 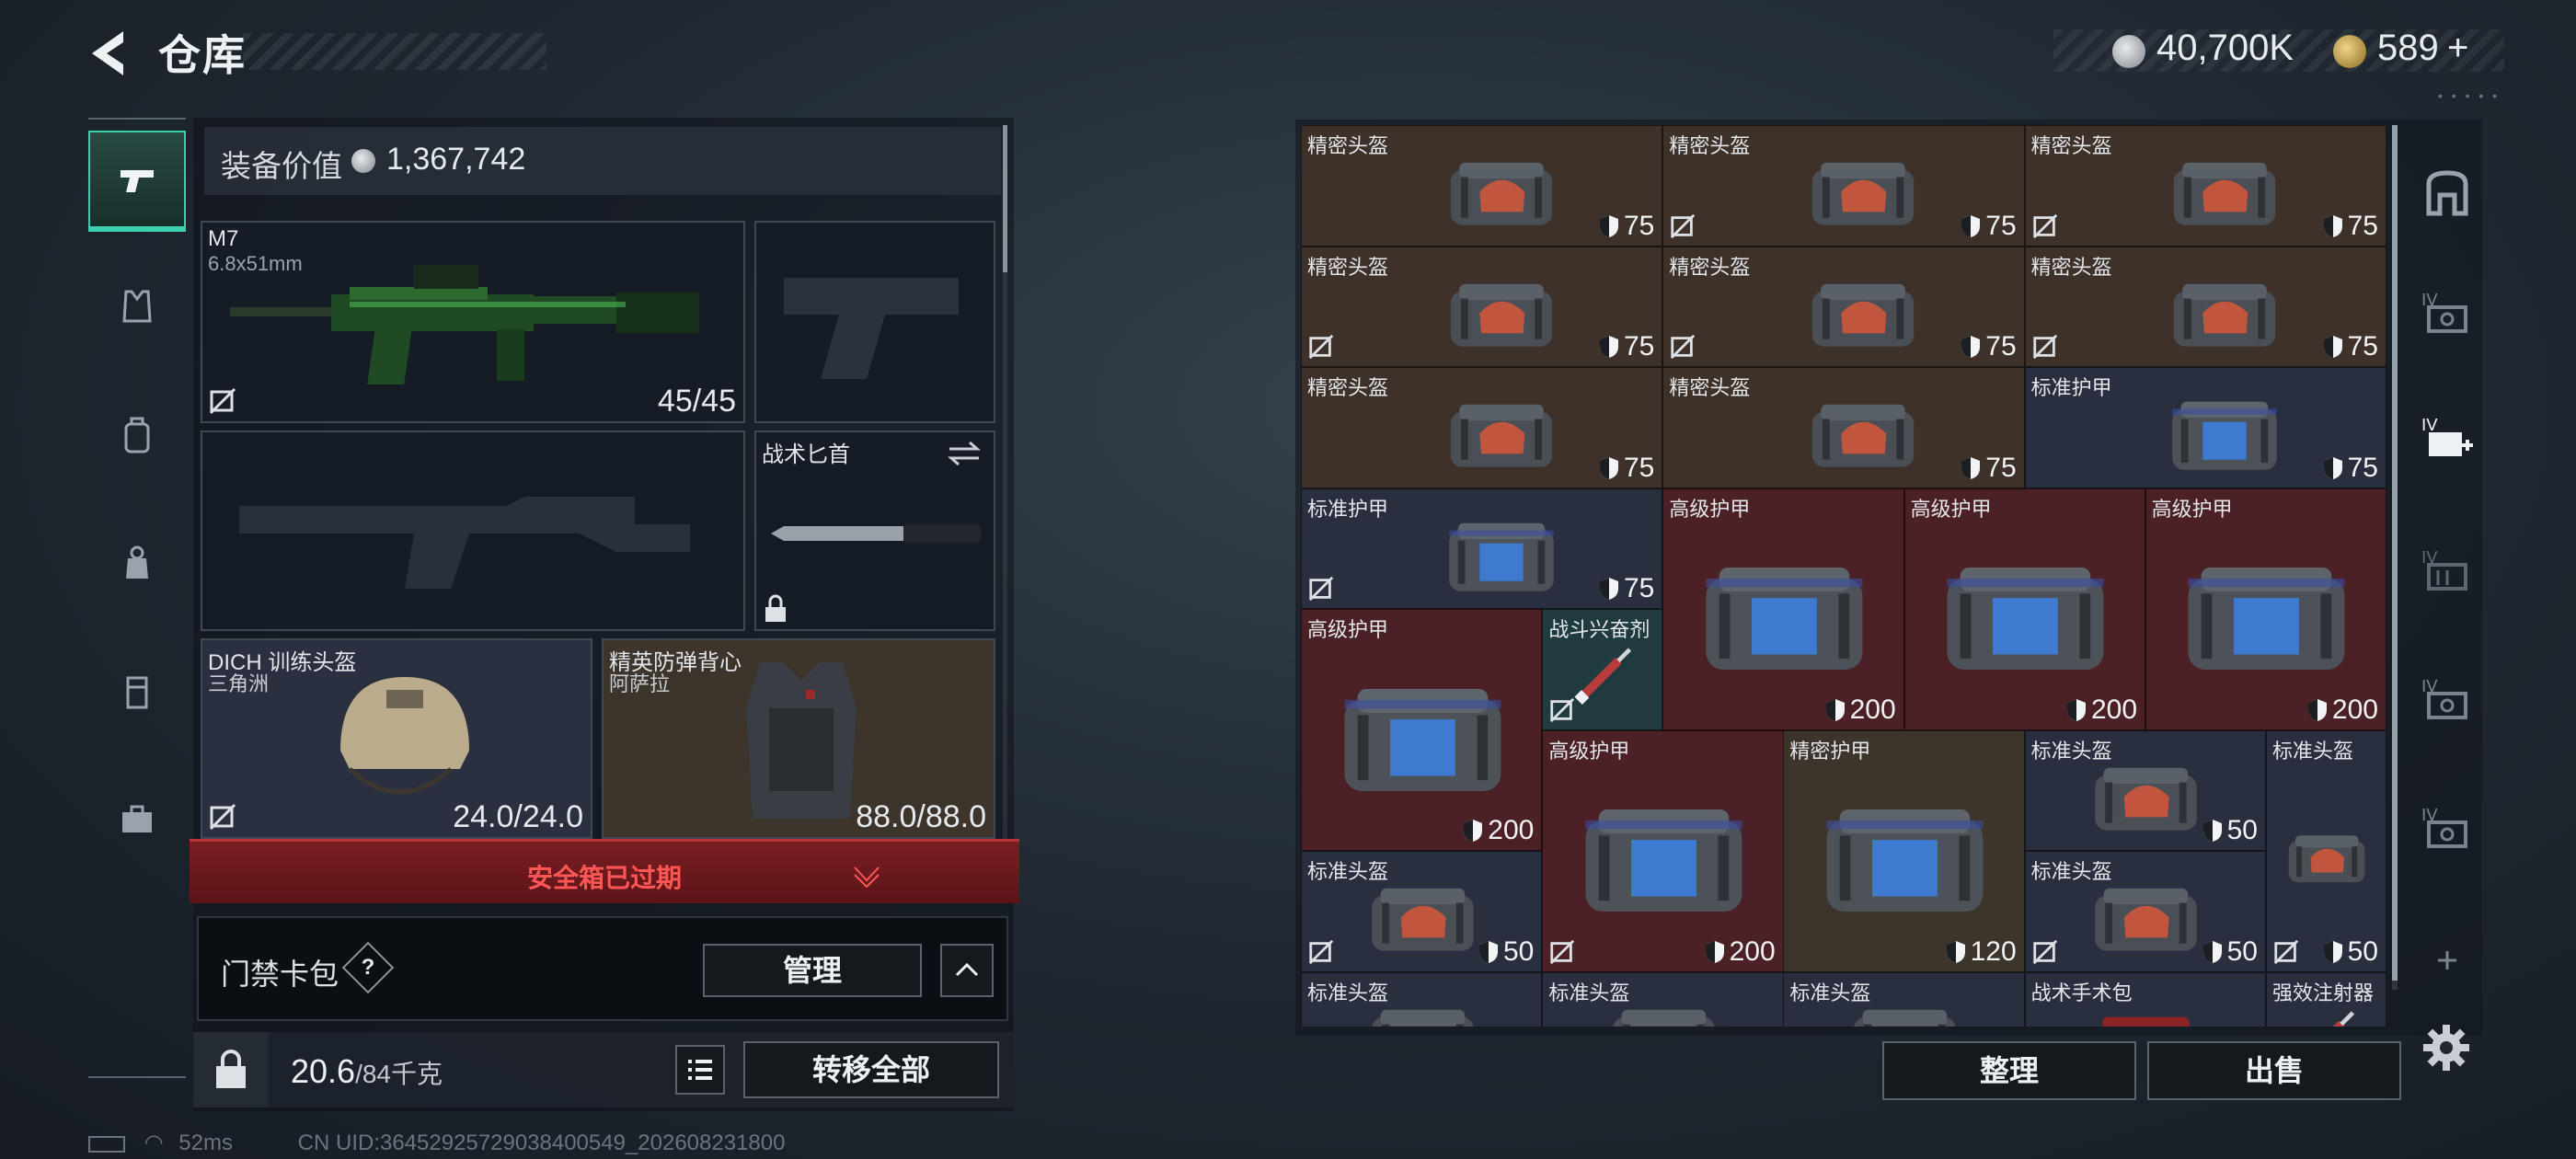 I want to click on transfer-all-button: 转移全部, so click(x=871, y=1069).